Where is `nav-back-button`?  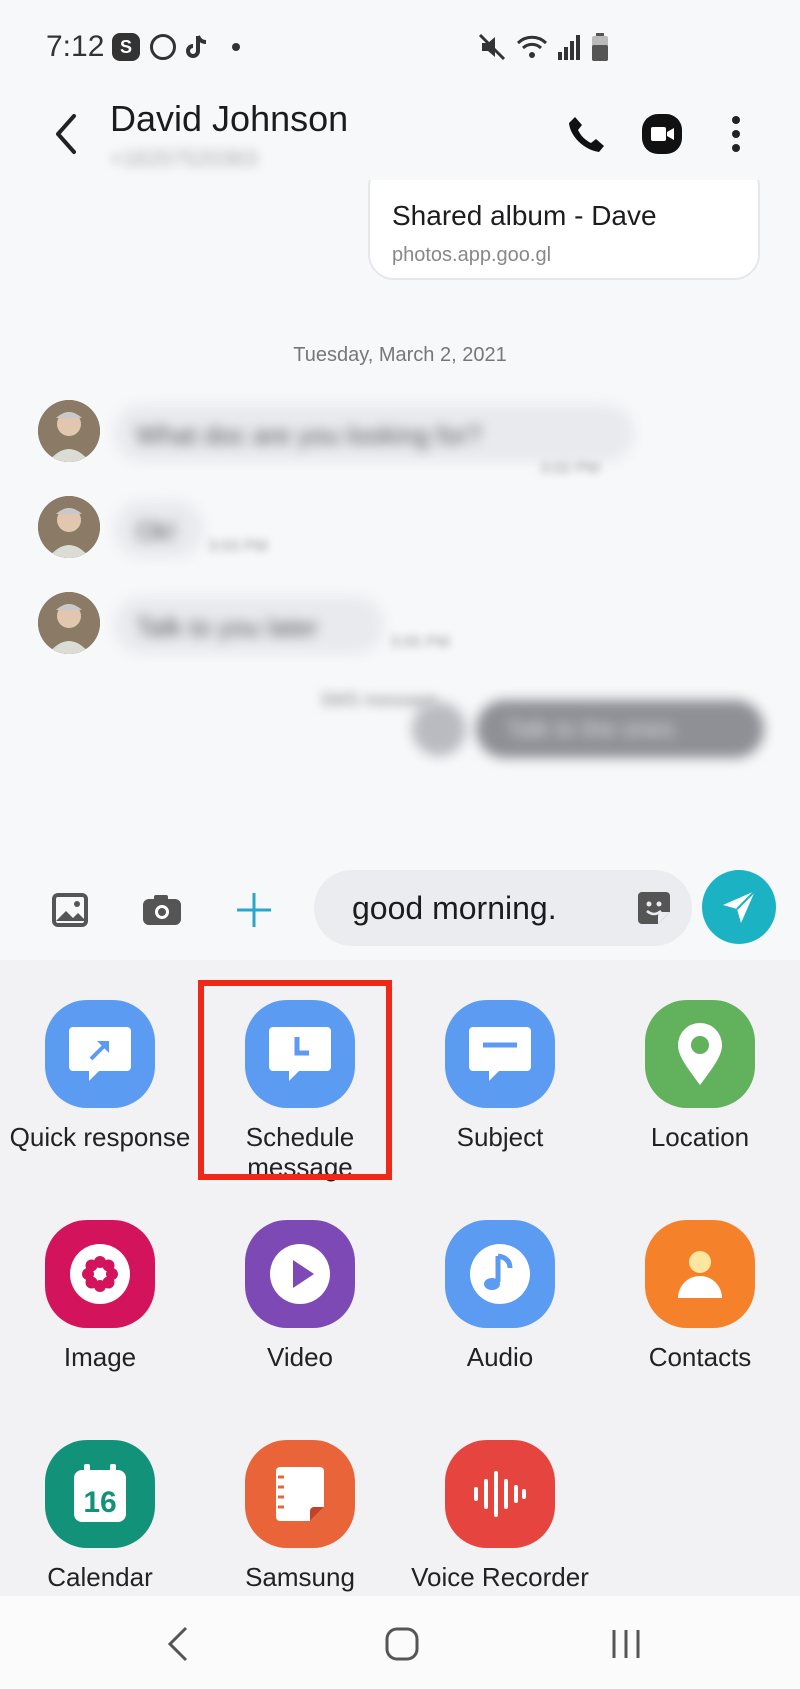
nav-back-button is located at coordinates (178, 1644).